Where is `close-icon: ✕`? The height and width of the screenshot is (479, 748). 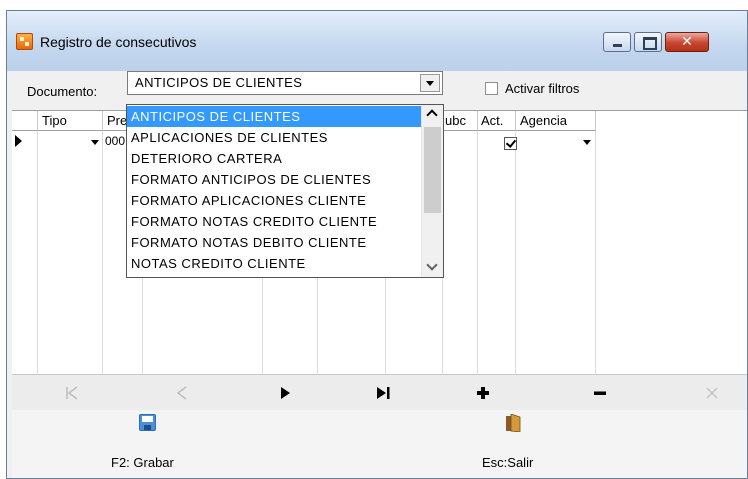 close-icon: ✕ is located at coordinates (687, 42).